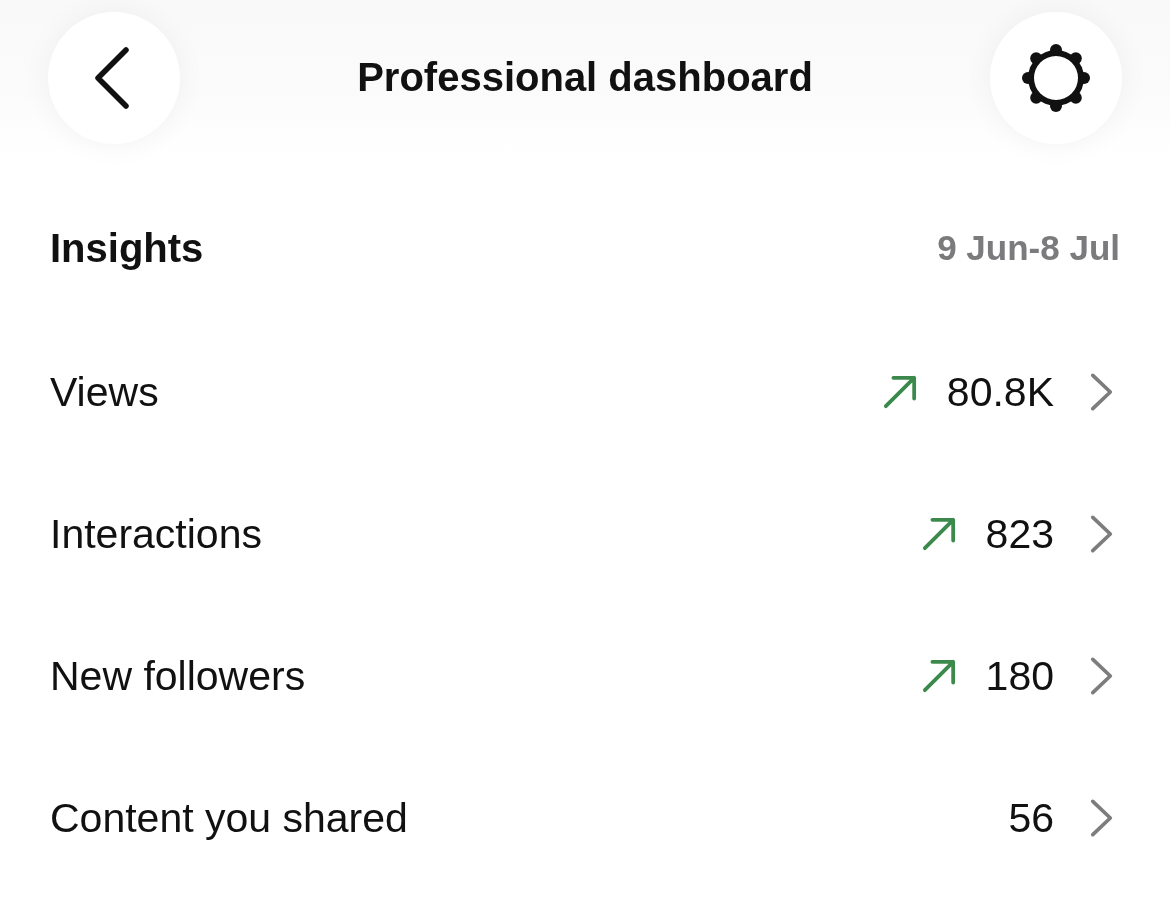 This screenshot has height=909, width=1170. What do you see at coordinates (127, 248) in the screenshot?
I see `section-title: Insights` at bounding box center [127, 248].